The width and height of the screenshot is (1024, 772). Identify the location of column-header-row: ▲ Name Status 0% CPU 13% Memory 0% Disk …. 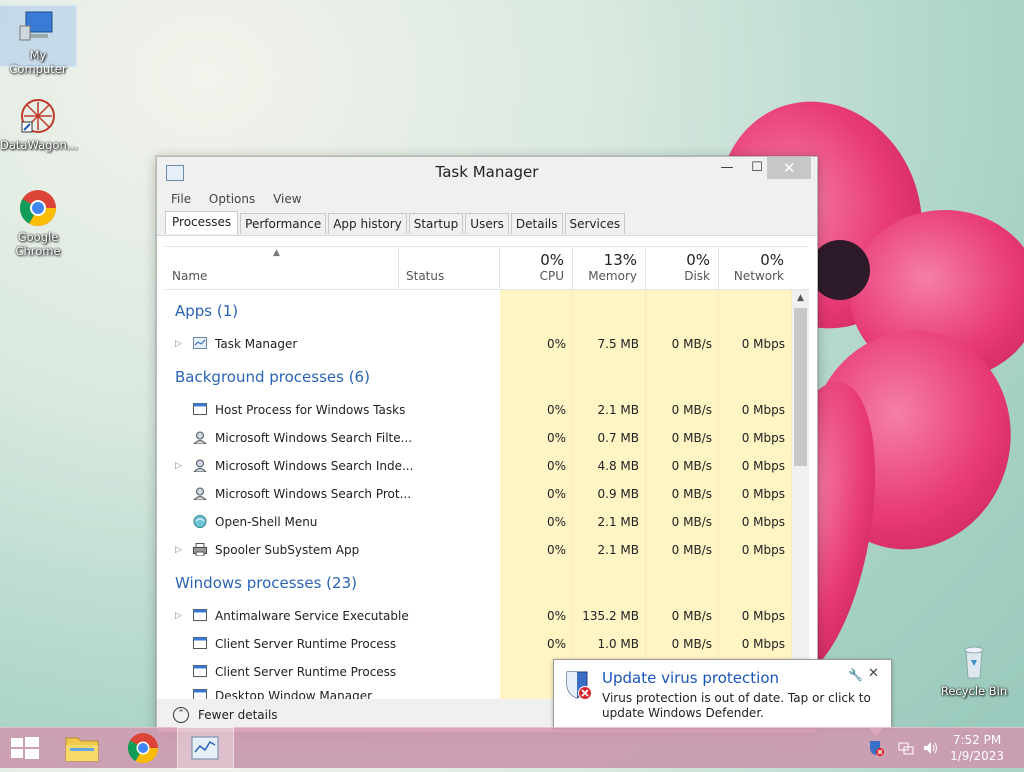
(487, 268).